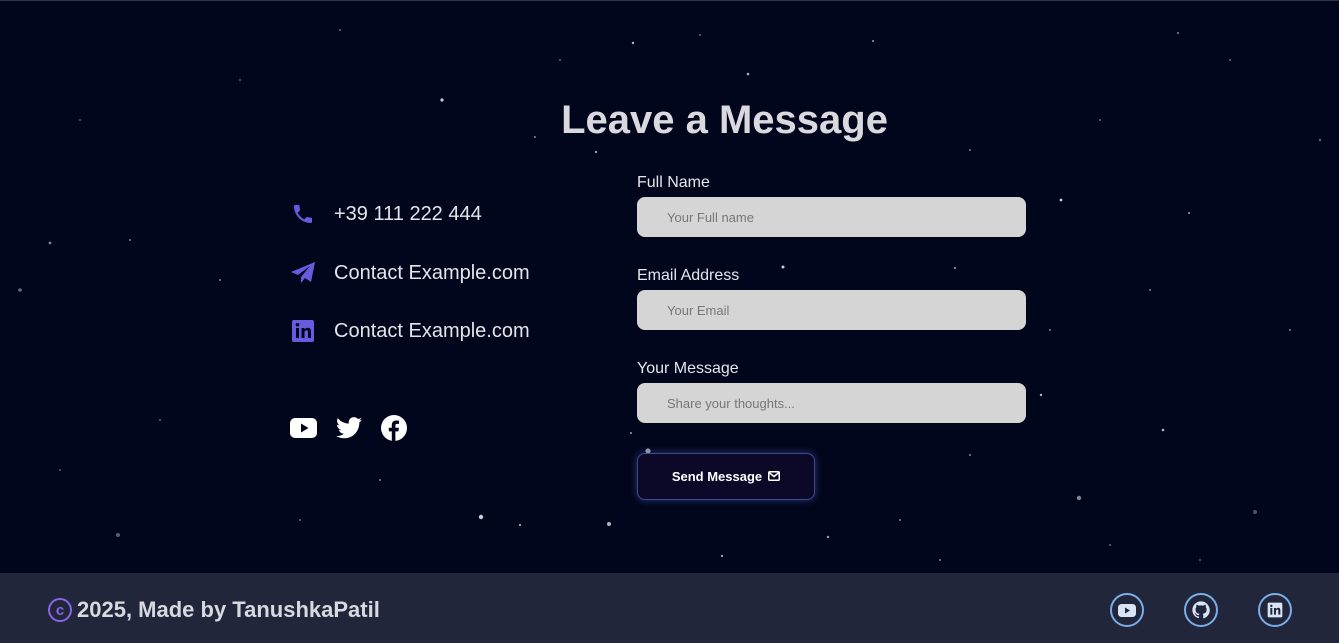  What do you see at coordinates (669, 0) in the screenshot?
I see `top-border` at bounding box center [669, 0].